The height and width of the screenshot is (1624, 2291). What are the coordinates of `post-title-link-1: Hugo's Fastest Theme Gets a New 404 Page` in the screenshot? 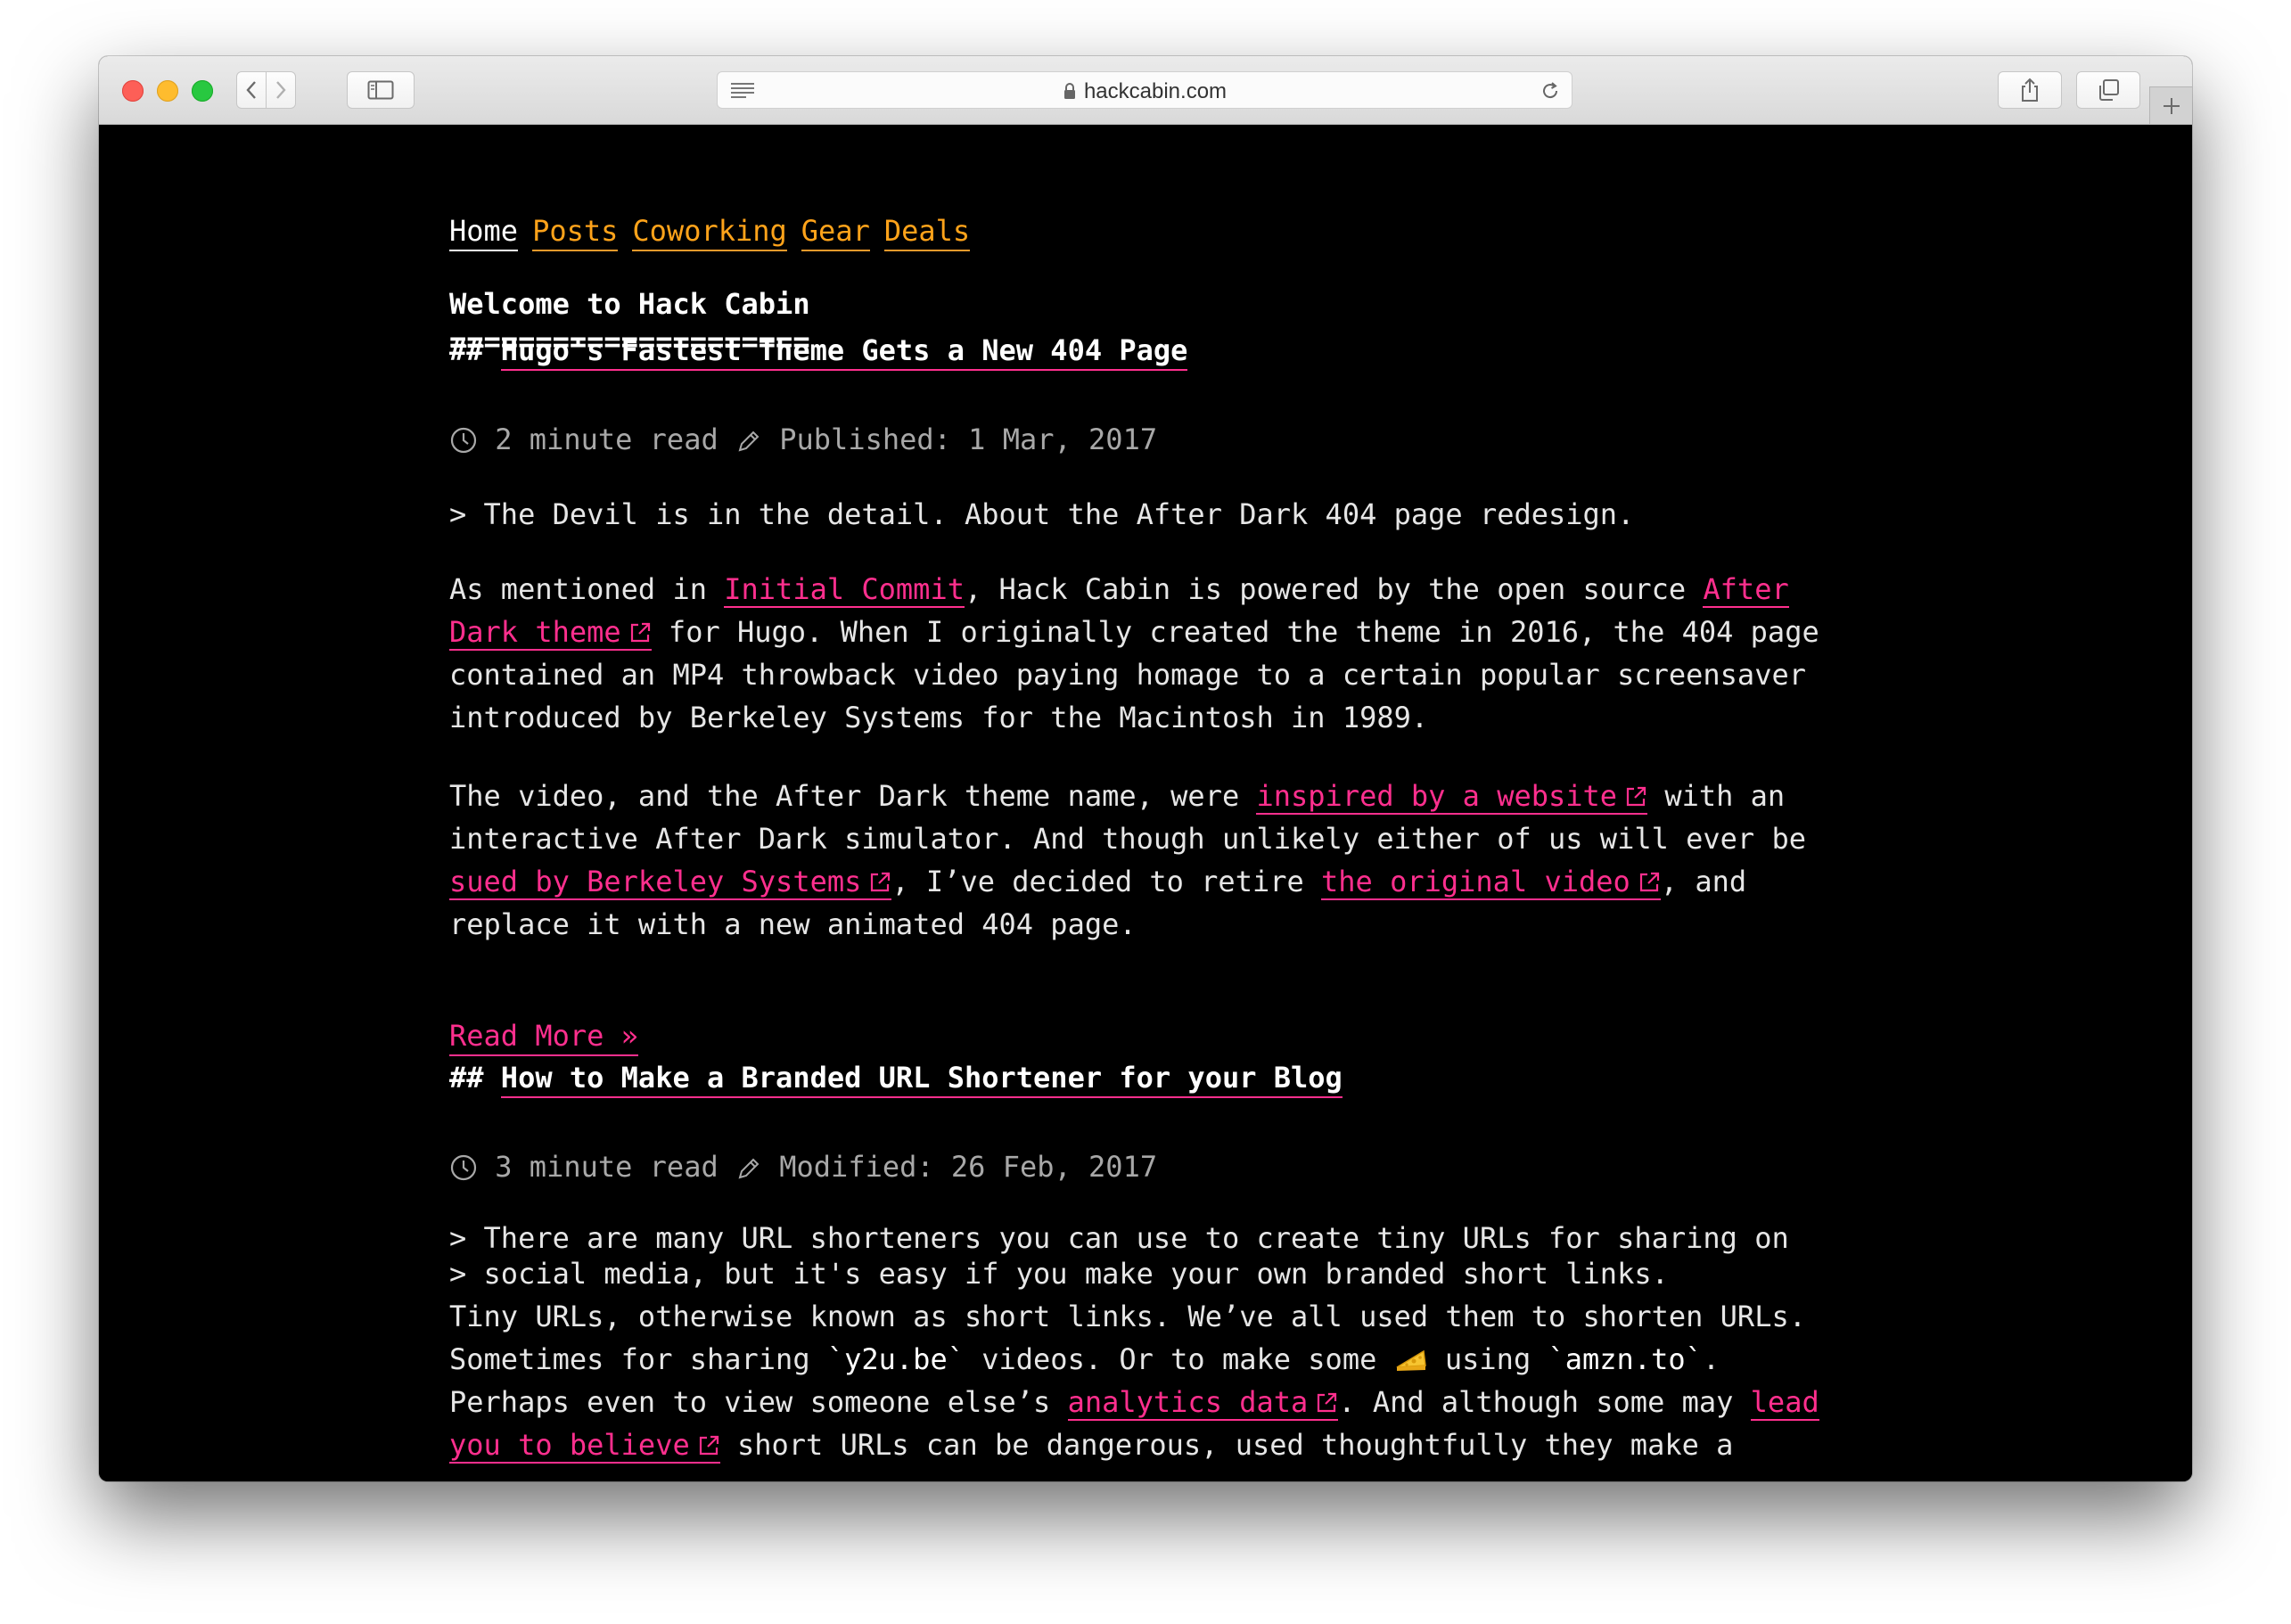 It's located at (844, 352).